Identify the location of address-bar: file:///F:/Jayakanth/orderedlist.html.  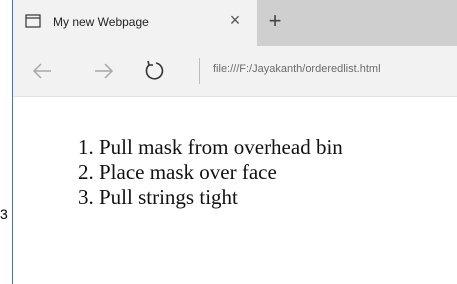
(297, 69).